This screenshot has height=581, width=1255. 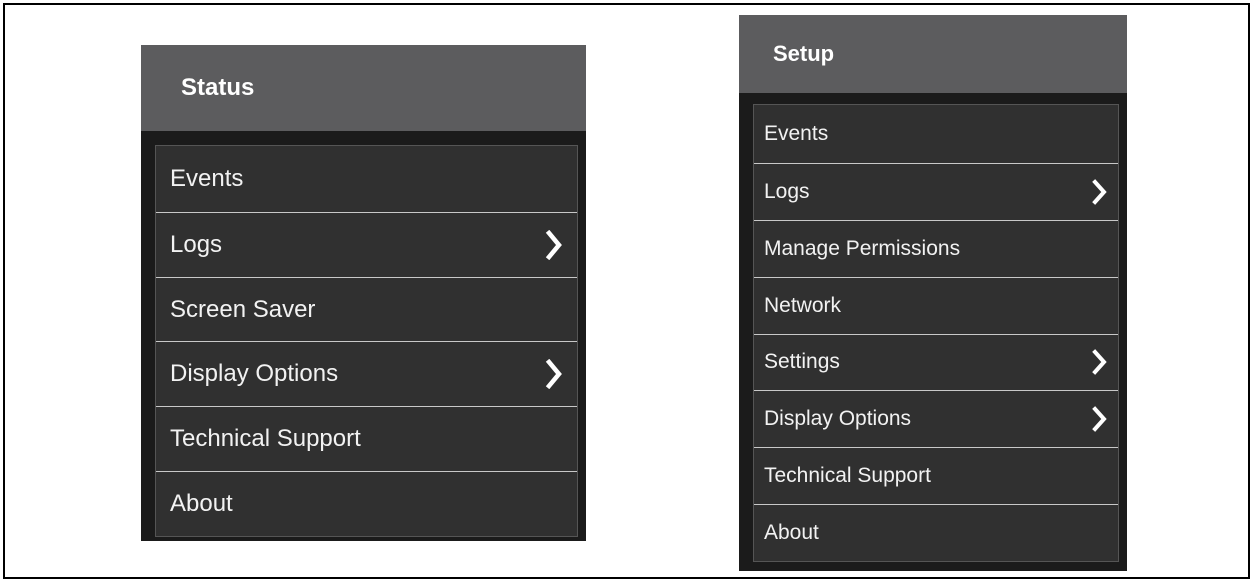 I want to click on setup-item-manage-permissions: Manage Permissions, so click(x=936, y=248).